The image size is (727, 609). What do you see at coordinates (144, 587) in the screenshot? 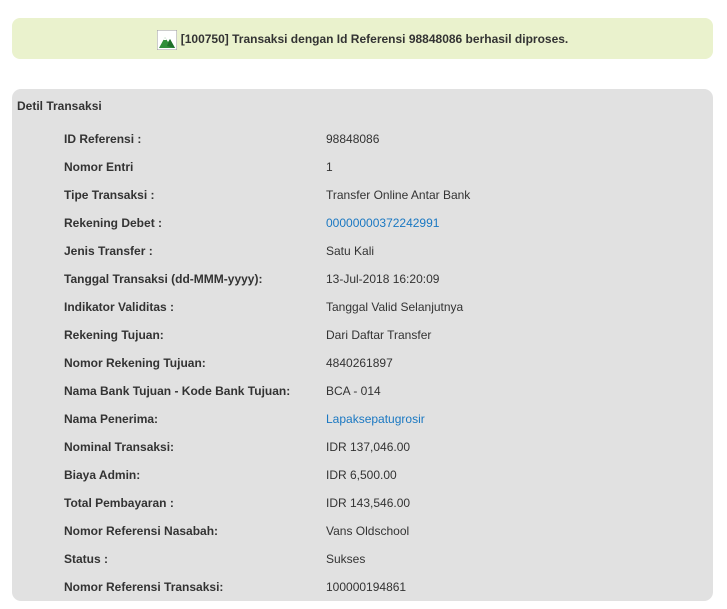
I see `detail-label: Nomor Referensi Transaksi:` at bounding box center [144, 587].